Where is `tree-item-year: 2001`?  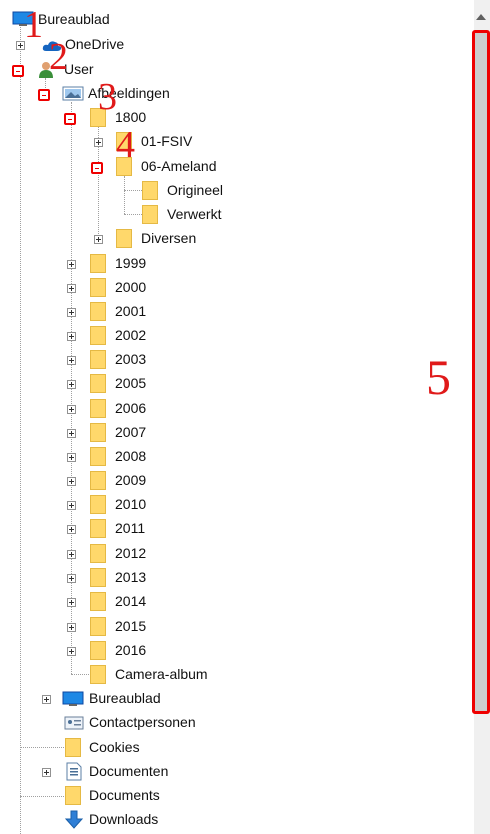
tree-item-year: 2001 is located at coordinates (100, 312).